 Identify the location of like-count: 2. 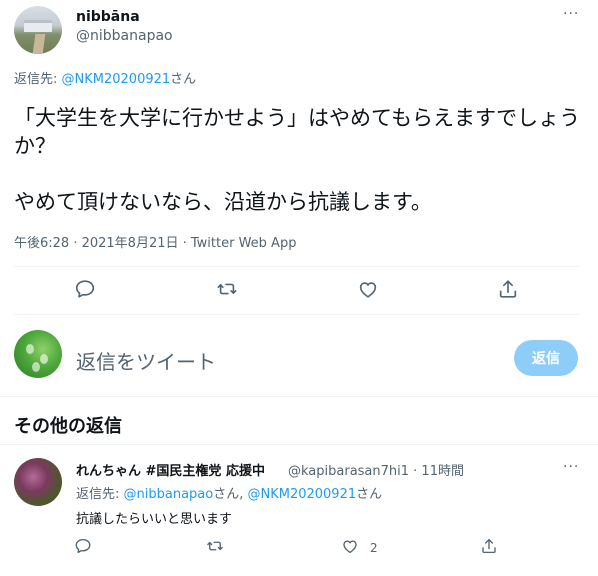
(374, 548).